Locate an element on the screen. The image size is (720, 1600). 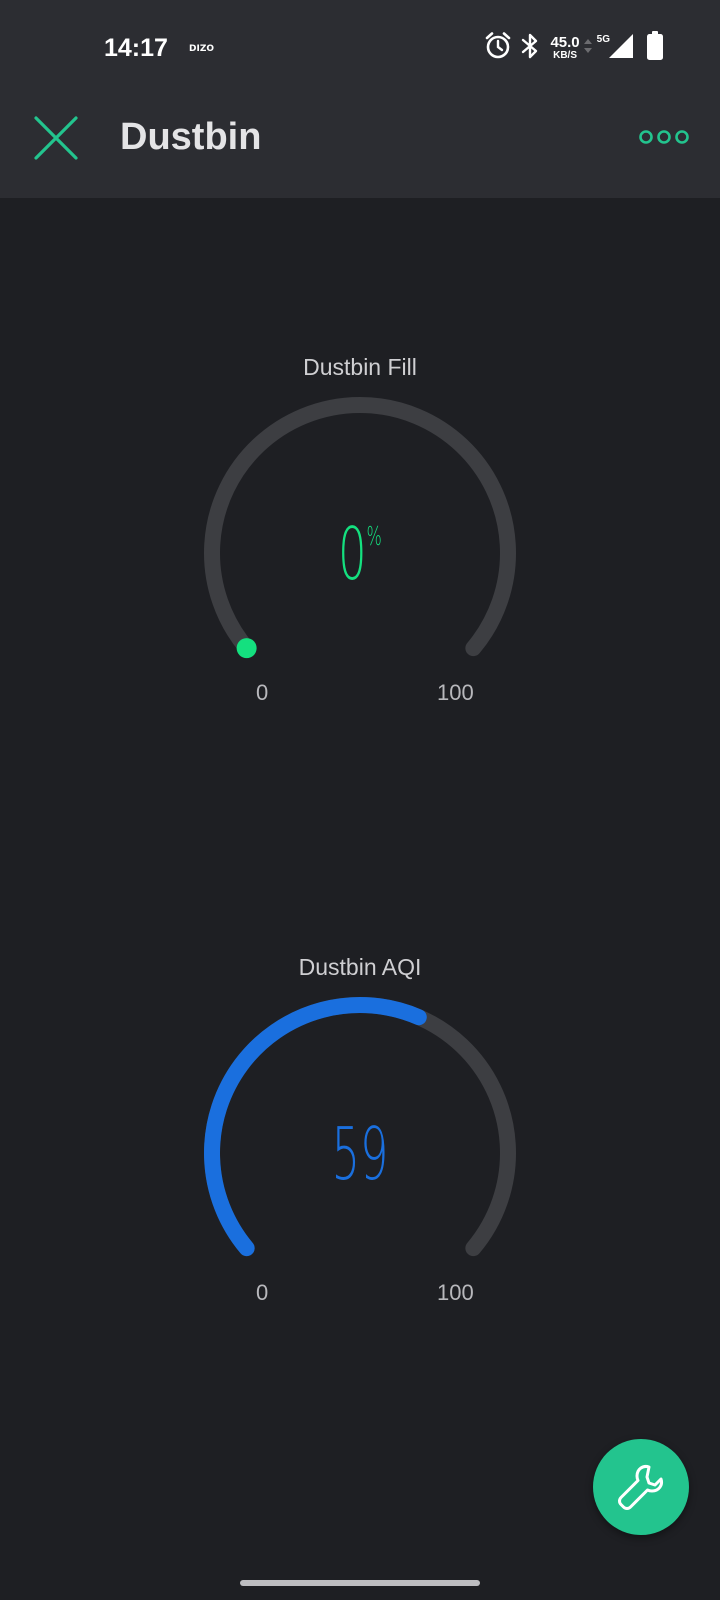
close-button is located at coordinates (56, 138).